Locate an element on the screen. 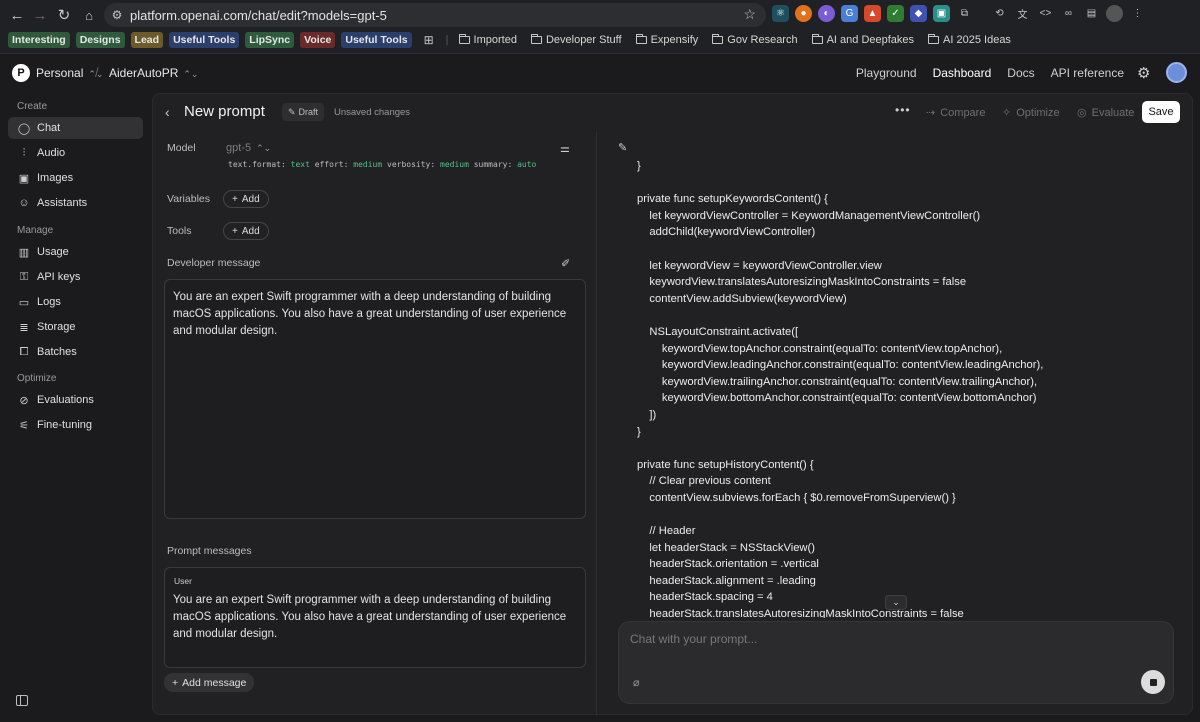 The image size is (1200, 722). nav-dashboard: Dashboard is located at coordinates (962, 73).